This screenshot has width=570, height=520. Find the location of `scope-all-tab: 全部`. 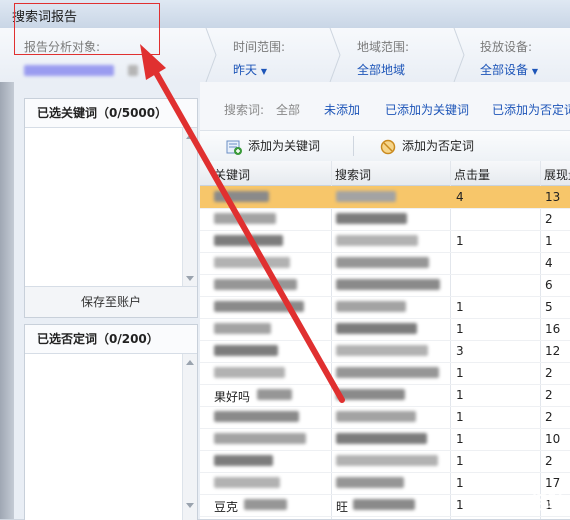

scope-all-tab: 全部 is located at coordinates (288, 109).